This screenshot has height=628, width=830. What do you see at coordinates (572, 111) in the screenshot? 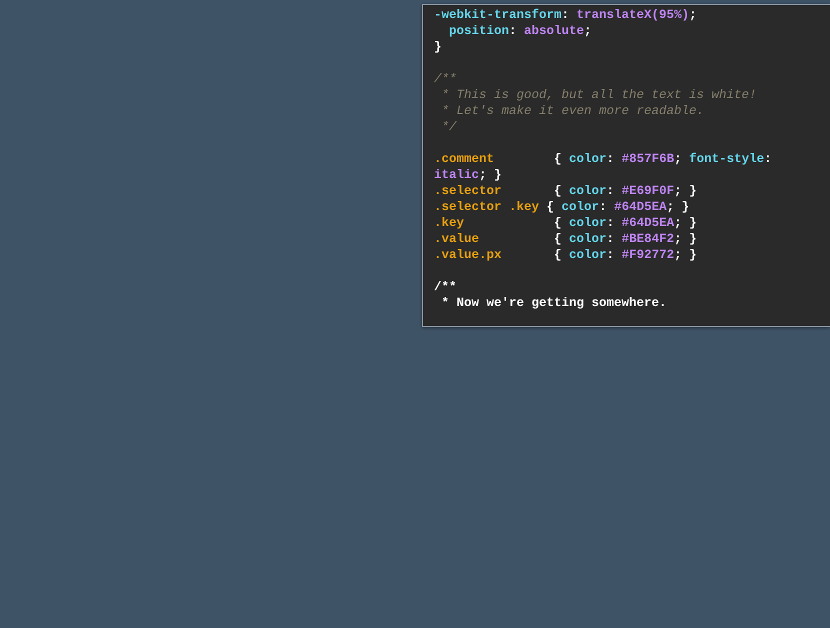
I see `code-line: * Let's make it even more readable.` at bounding box center [572, 111].